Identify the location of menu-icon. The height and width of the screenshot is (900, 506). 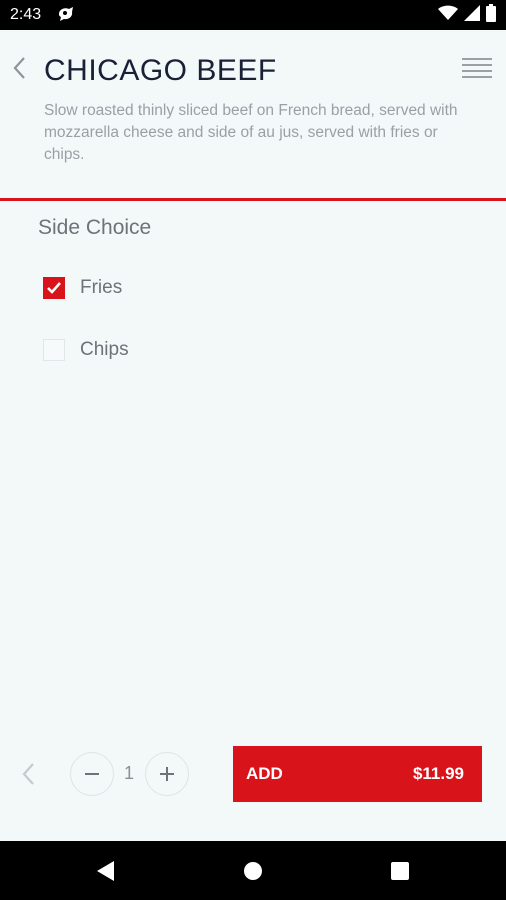
(477, 68).